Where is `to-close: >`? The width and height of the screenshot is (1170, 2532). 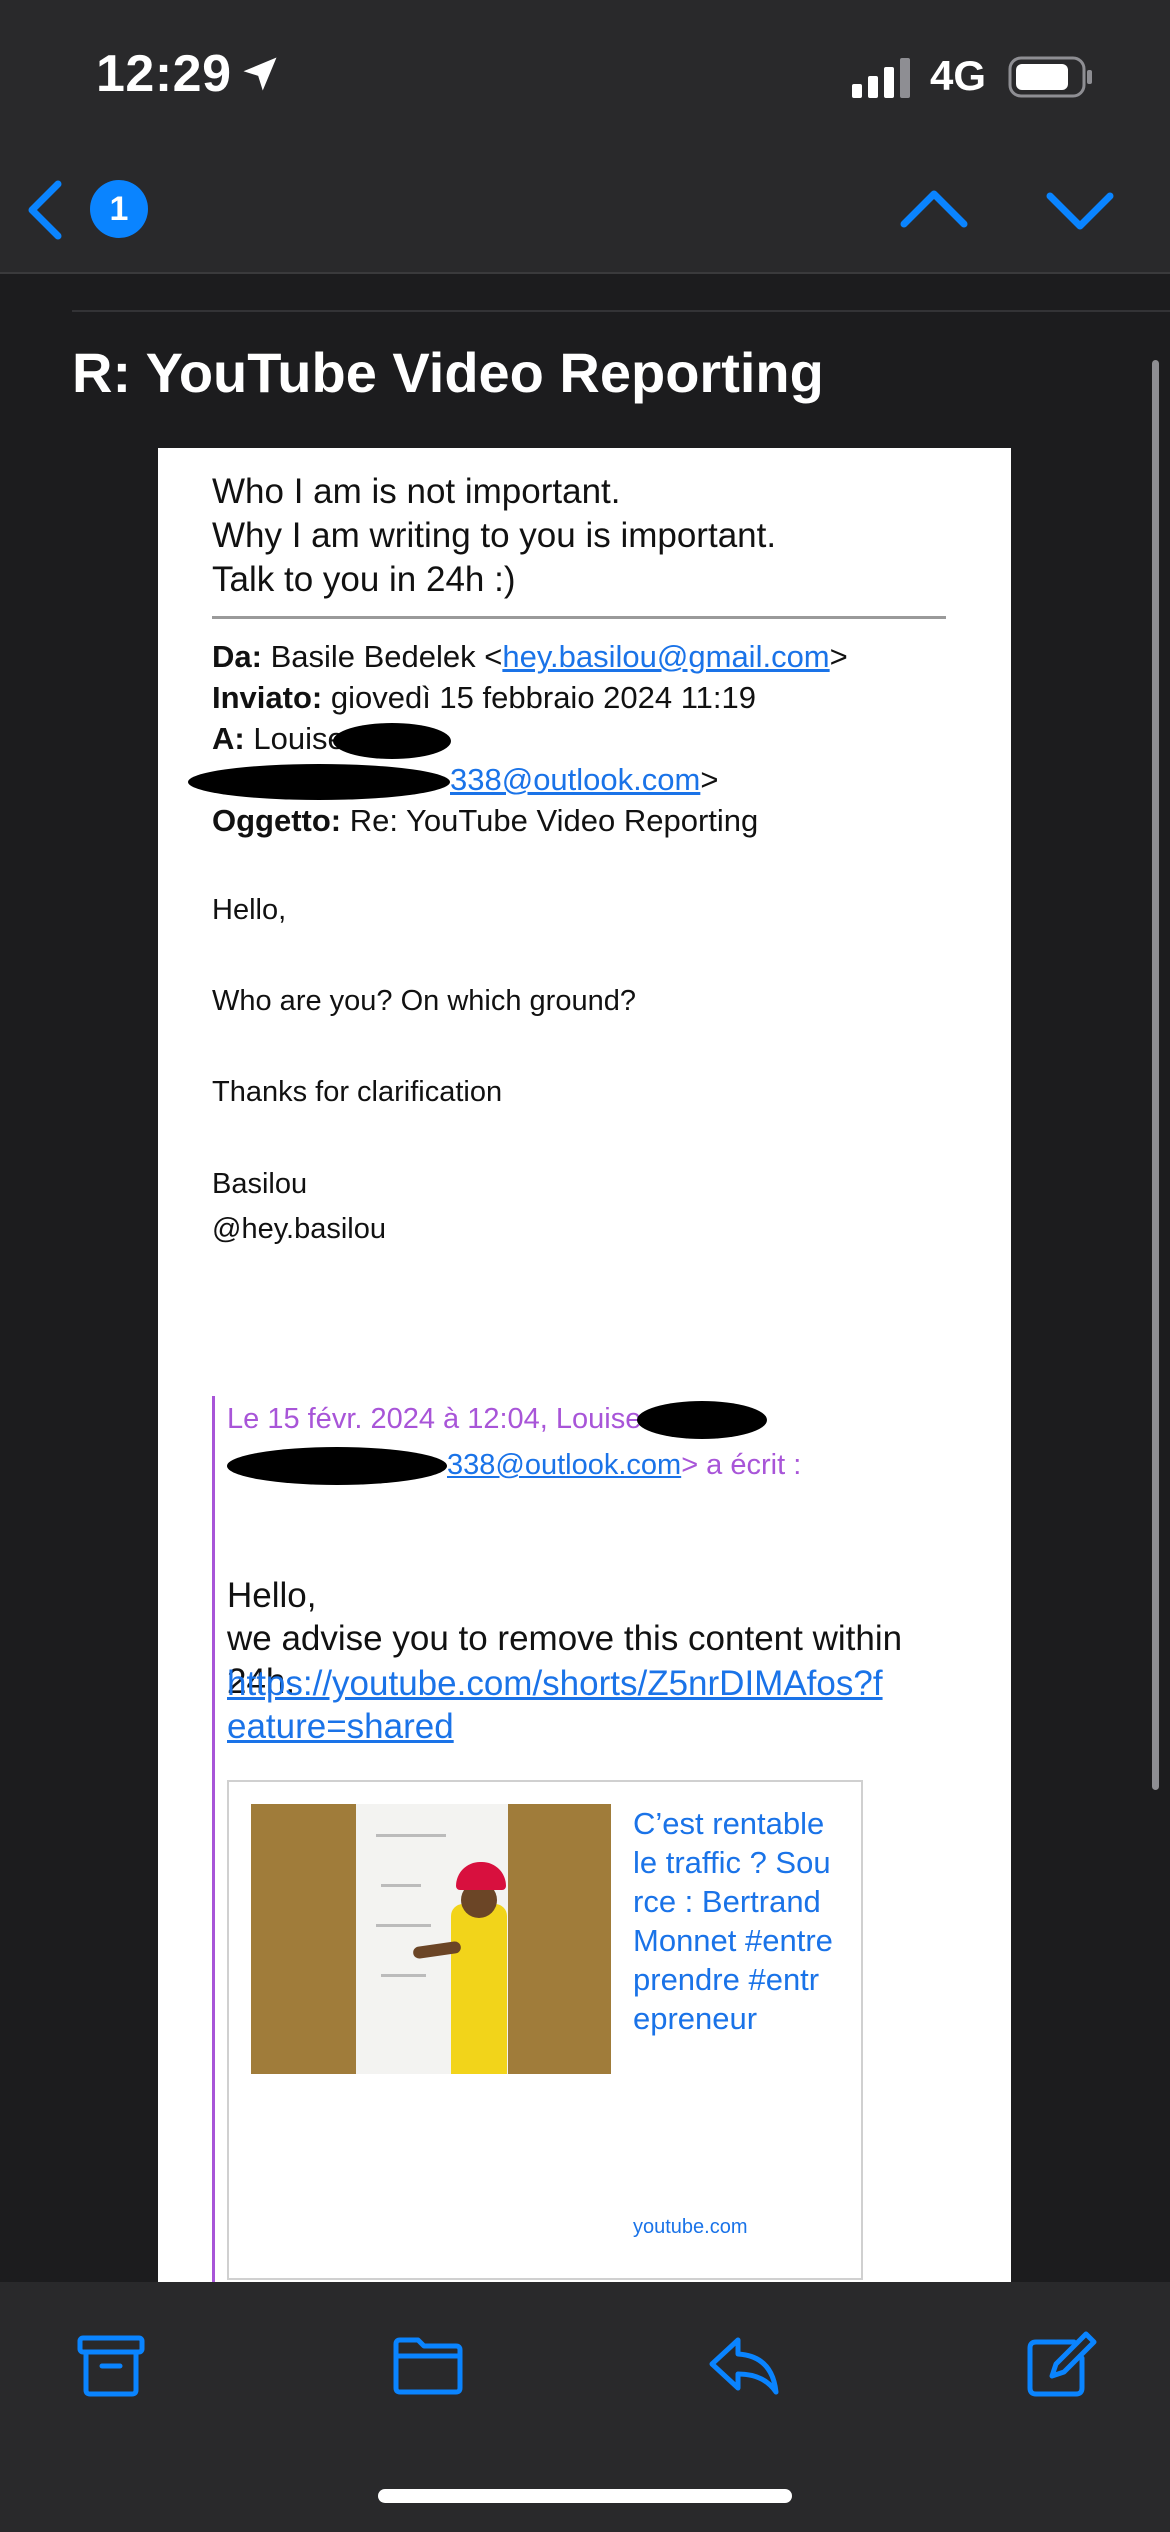 to-close: > is located at coordinates (709, 779).